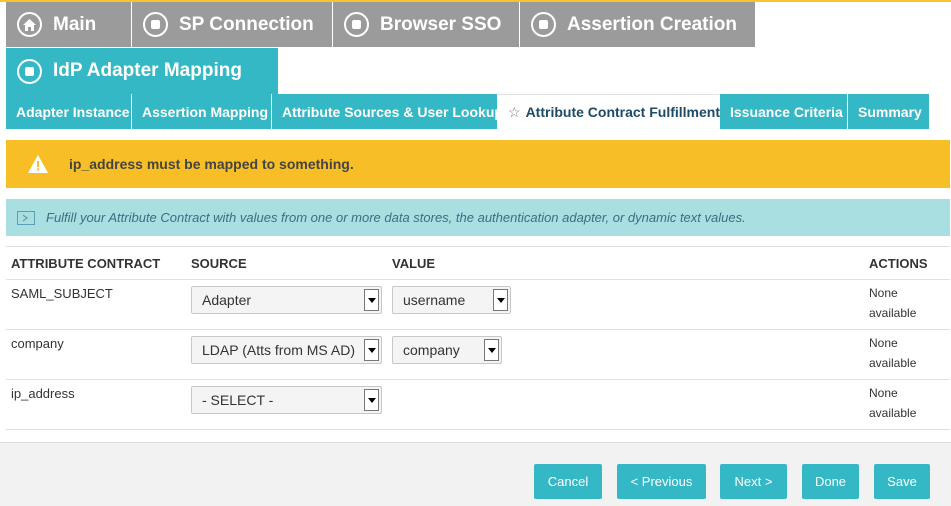 This screenshot has width=951, height=506. What do you see at coordinates (286, 300) in the screenshot?
I see `source-select: Adapter` at bounding box center [286, 300].